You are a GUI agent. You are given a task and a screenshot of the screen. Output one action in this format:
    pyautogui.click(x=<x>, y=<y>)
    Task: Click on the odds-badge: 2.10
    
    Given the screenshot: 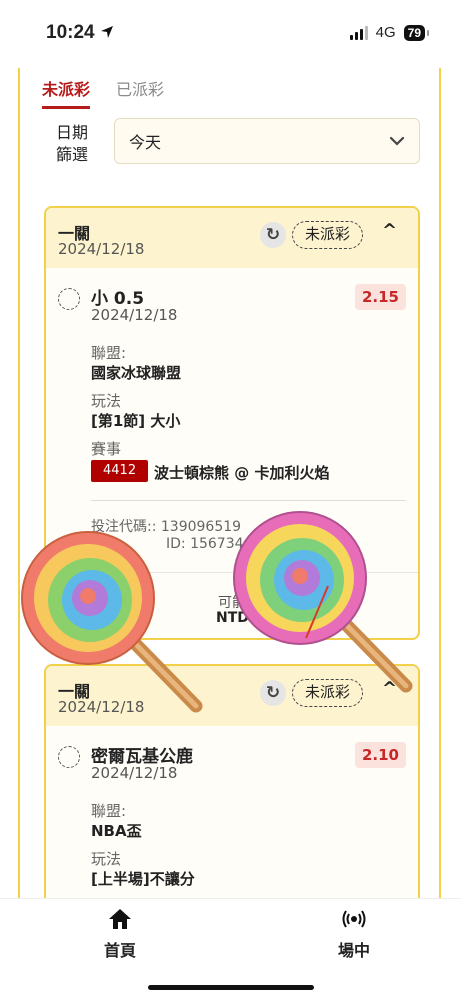 What is the action you would take?
    pyautogui.click(x=380, y=755)
    